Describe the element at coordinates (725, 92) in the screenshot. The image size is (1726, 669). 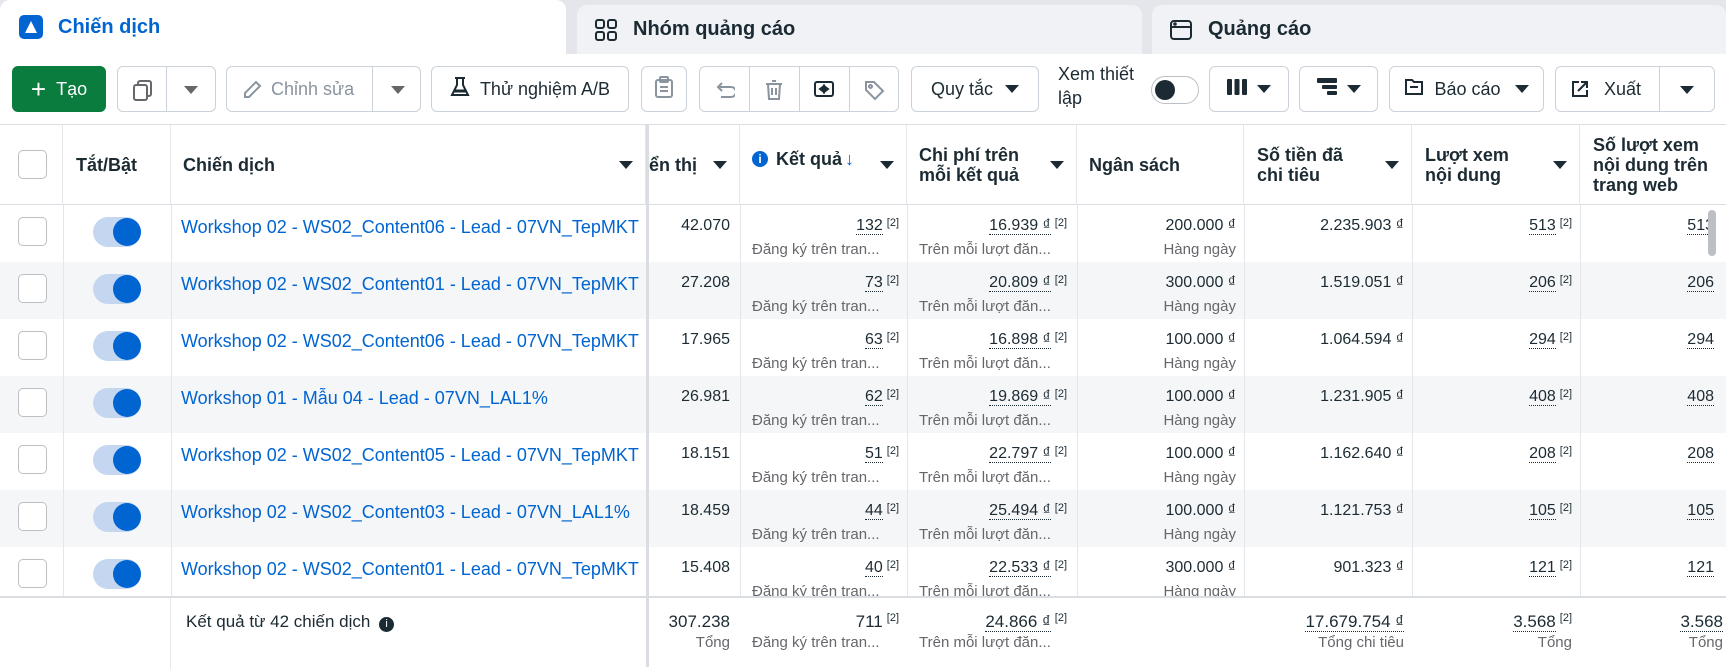
I see `undo-icon` at that location.